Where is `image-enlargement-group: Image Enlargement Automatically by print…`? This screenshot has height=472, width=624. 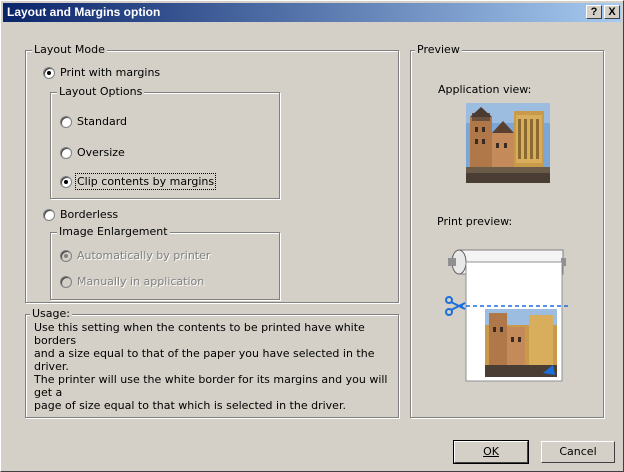 image-enlargement-group: Image Enlargement Automatically by print… is located at coordinates (165, 262).